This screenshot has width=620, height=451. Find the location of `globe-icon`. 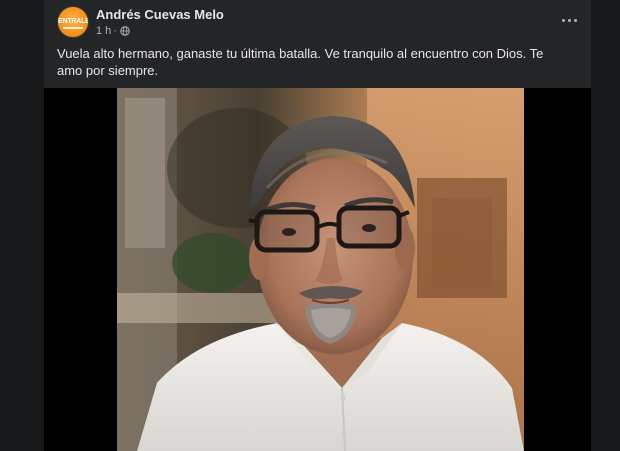

globe-icon is located at coordinates (125, 31).